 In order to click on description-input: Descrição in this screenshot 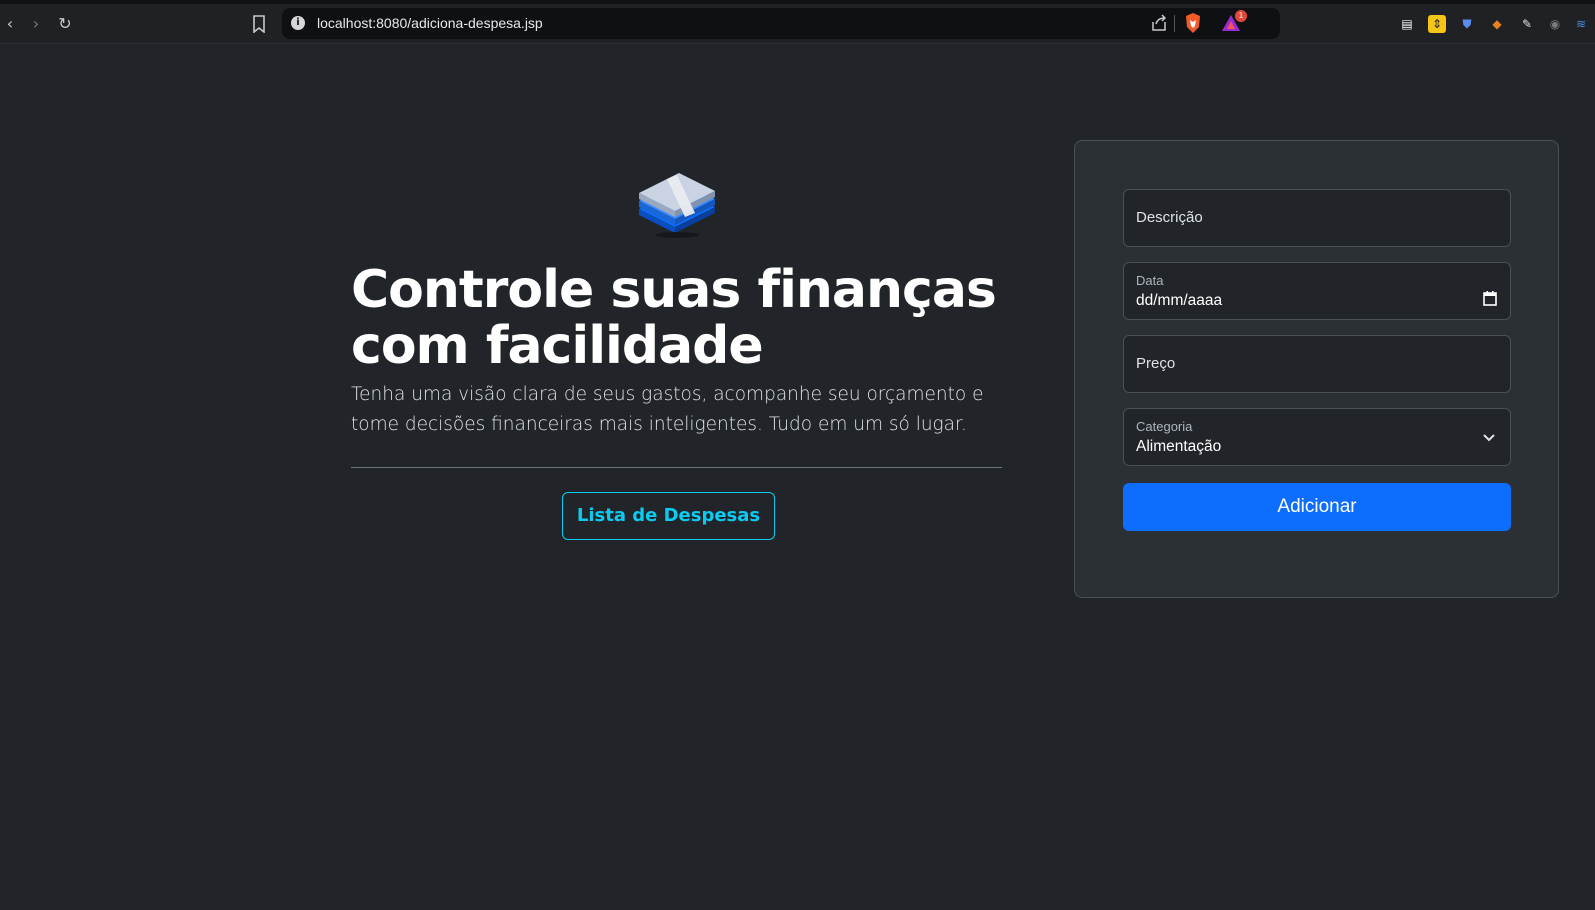, I will do `click(1317, 218)`.